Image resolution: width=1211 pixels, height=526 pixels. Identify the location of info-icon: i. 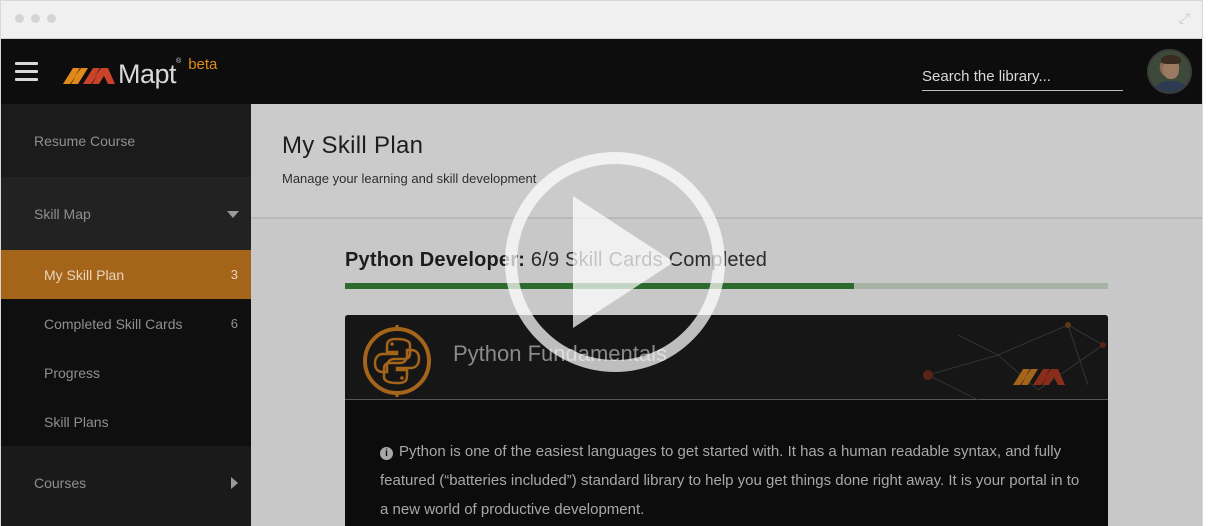
(386, 453).